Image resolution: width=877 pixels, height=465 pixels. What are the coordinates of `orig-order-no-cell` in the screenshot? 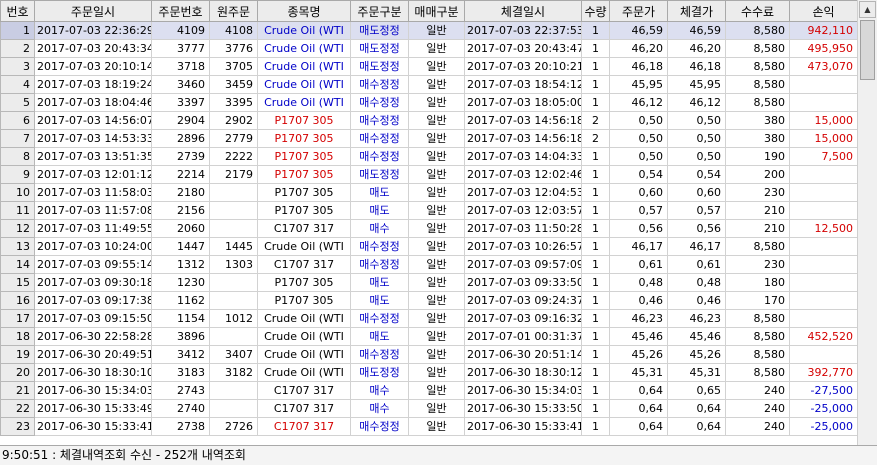 It's located at (233, 300).